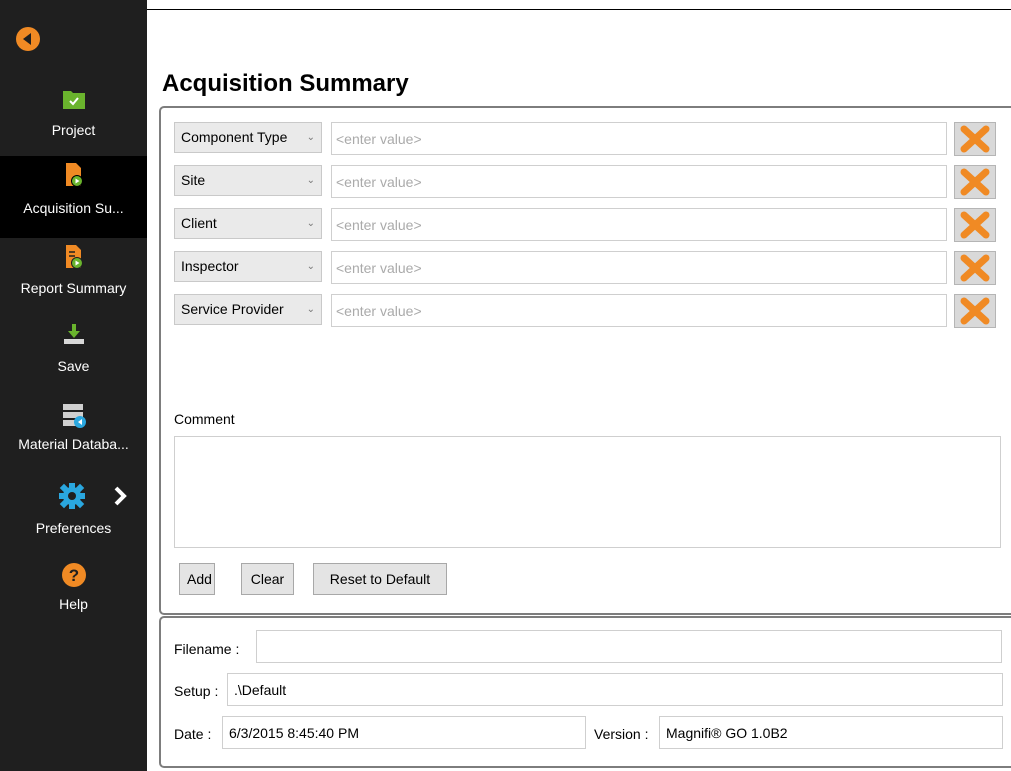 The image size is (1011, 771). What do you see at coordinates (74, 257) in the screenshot?
I see `report-play-icon` at bounding box center [74, 257].